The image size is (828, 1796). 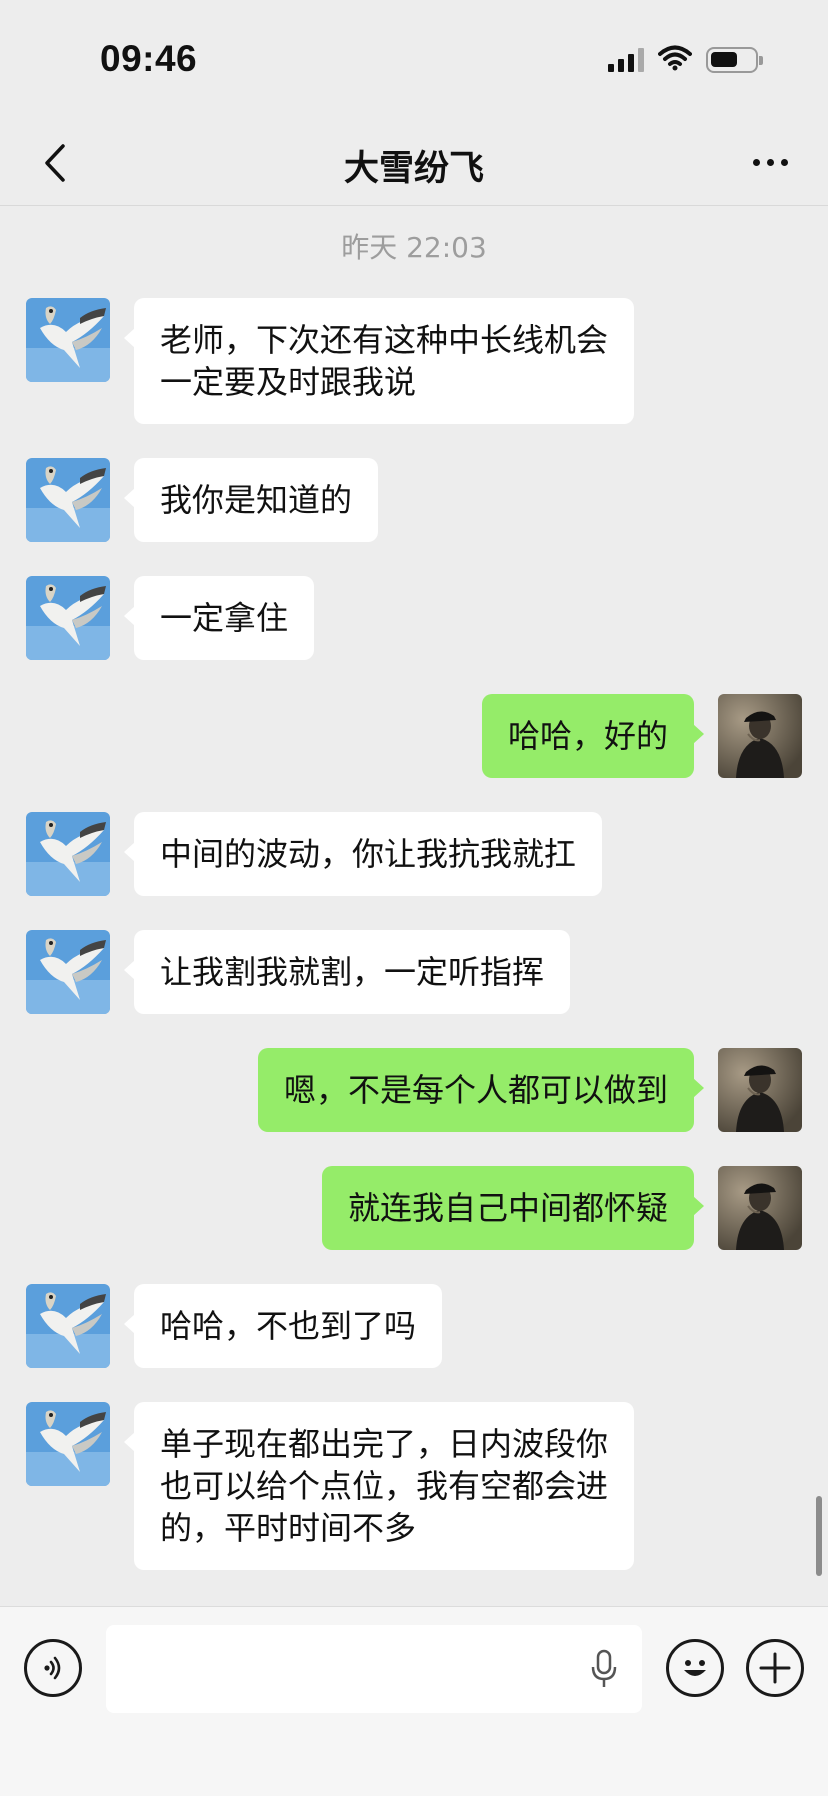 I want to click on voice-mode-icon, so click(x=52, y=1668).